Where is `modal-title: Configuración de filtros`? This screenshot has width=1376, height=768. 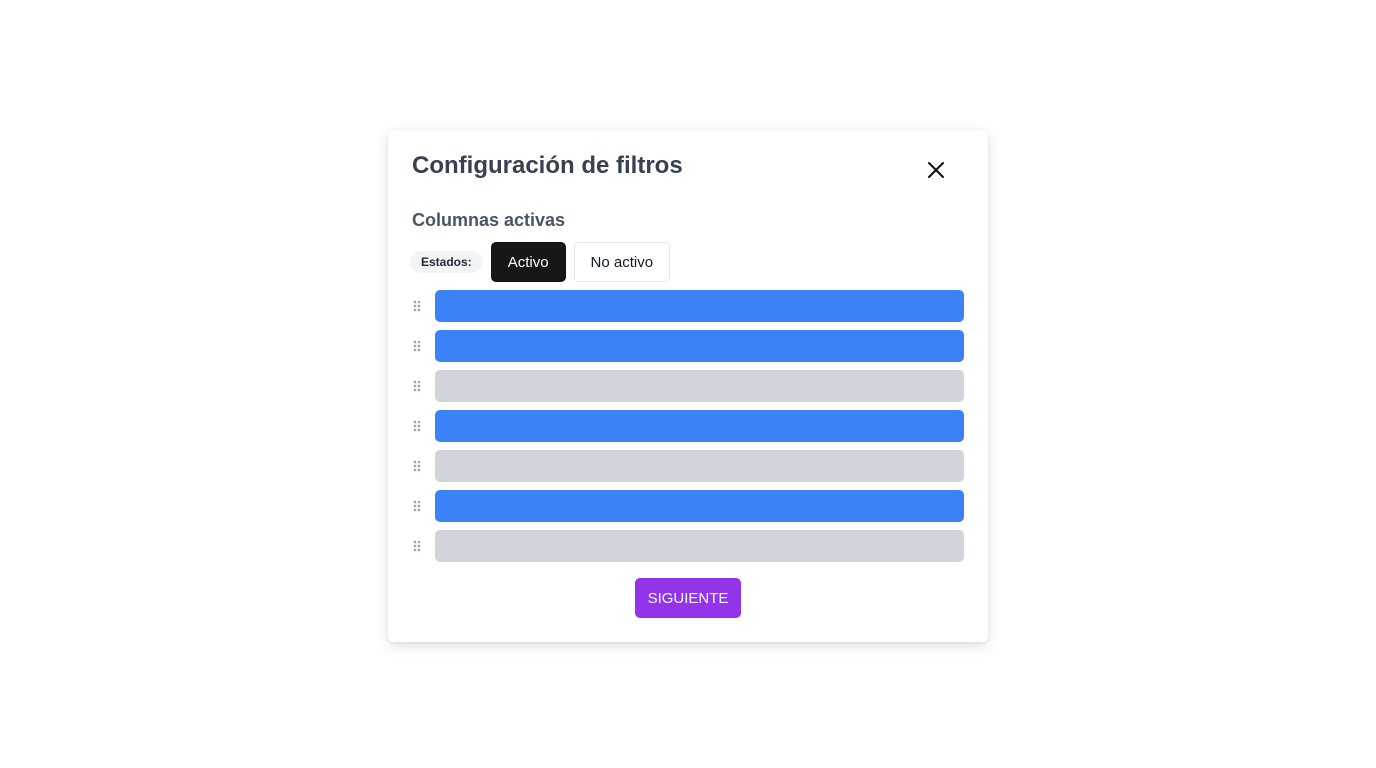 modal-title: Configuración de filtros is located at coordinates (547, 165).